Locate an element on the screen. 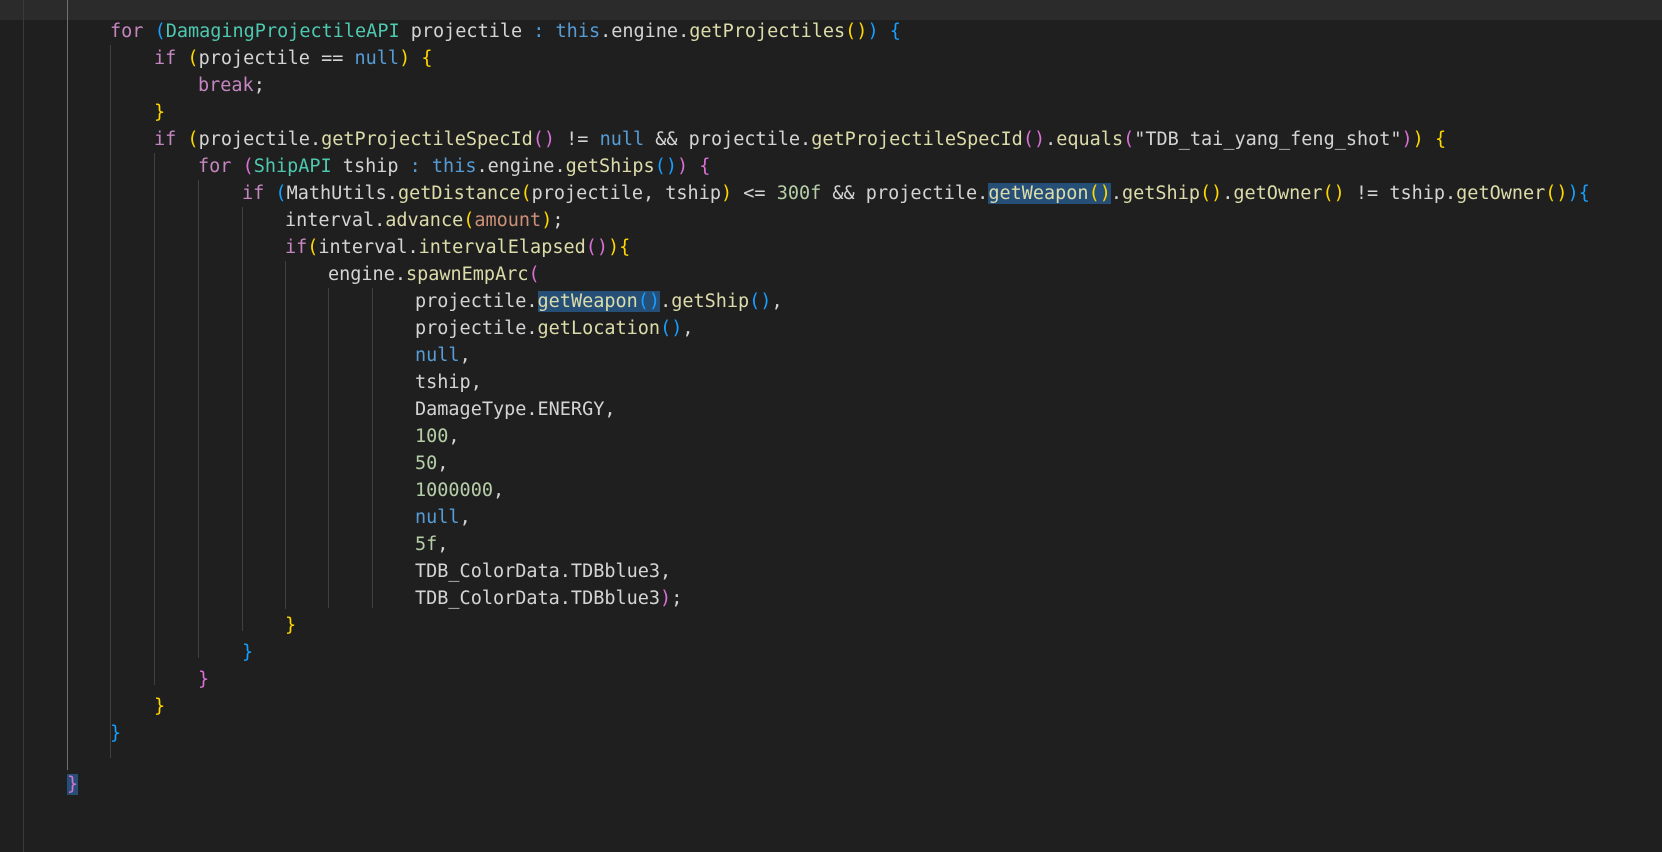 The width and height of the screenshot is (1662, 852). code-line: projectile.getWeapon().getShip(), is located at coordinates (599, 302).